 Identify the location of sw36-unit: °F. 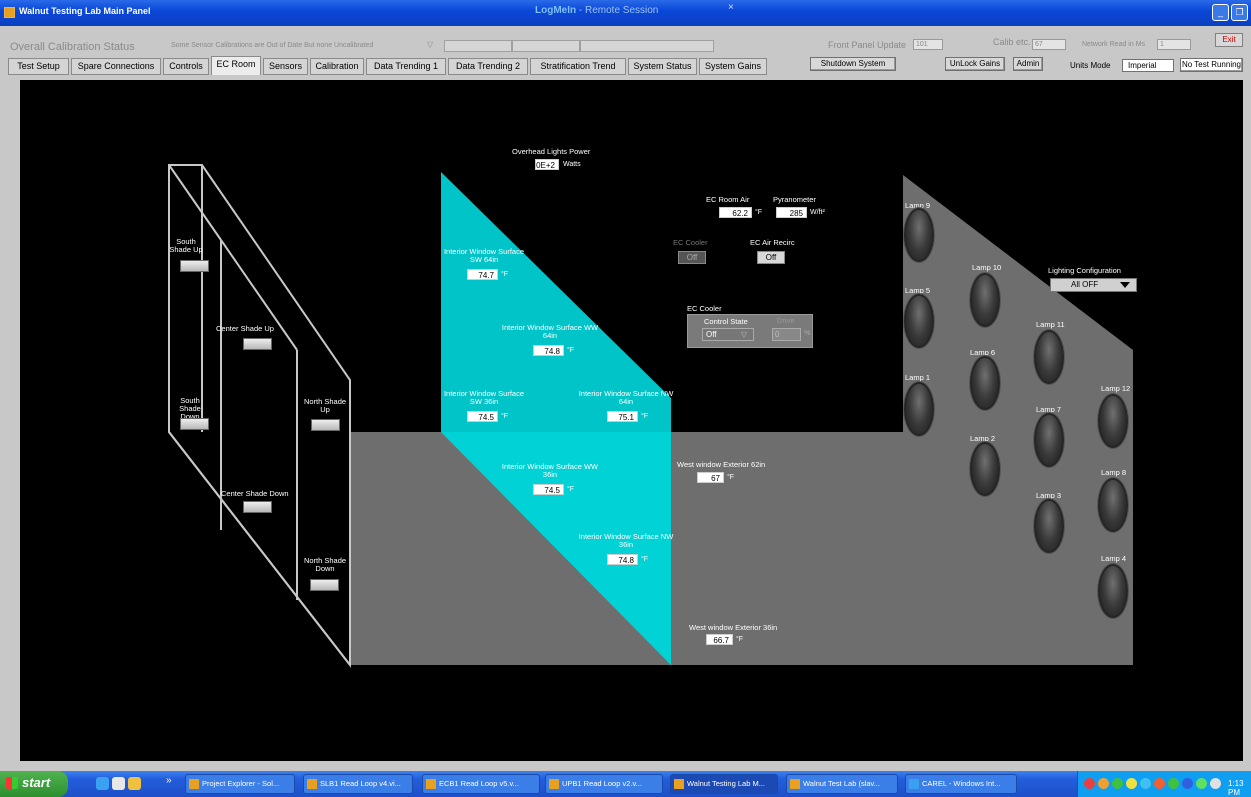
(505, 416).